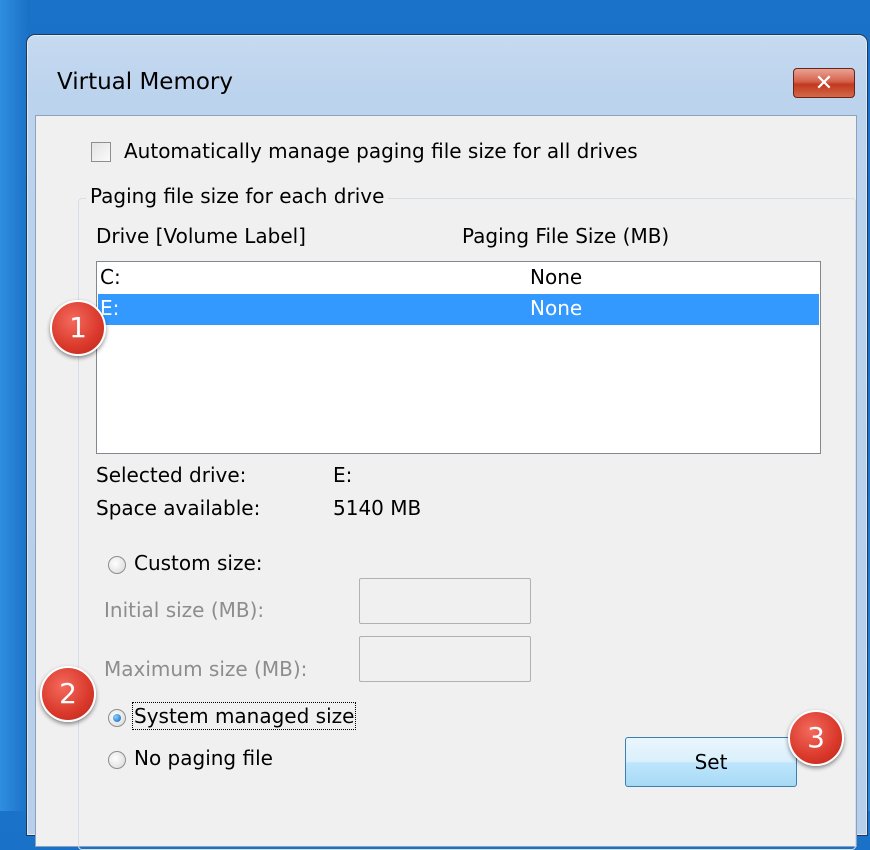 The width and height of the screenshot is (870, 850). What do you see at coordinates (244, 716) in the screenshot?
I see `system-managed-label: System managed size` at bounding box center [244, 716].